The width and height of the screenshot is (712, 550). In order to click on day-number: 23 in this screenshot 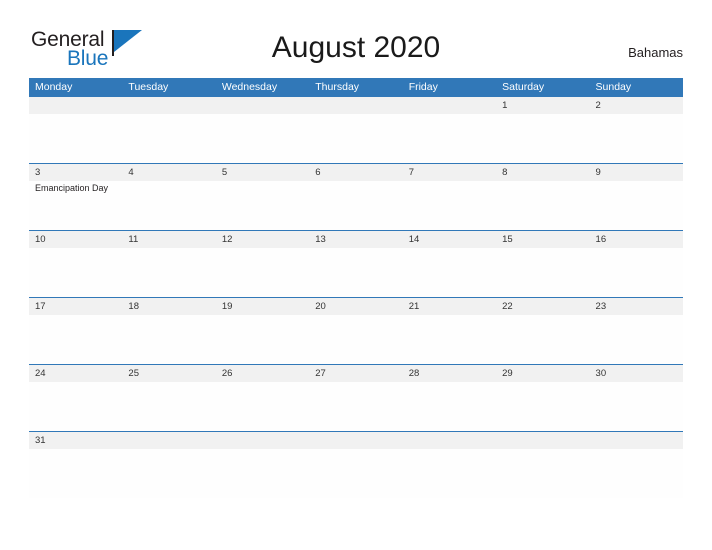, I will do `click(636, 306)`.